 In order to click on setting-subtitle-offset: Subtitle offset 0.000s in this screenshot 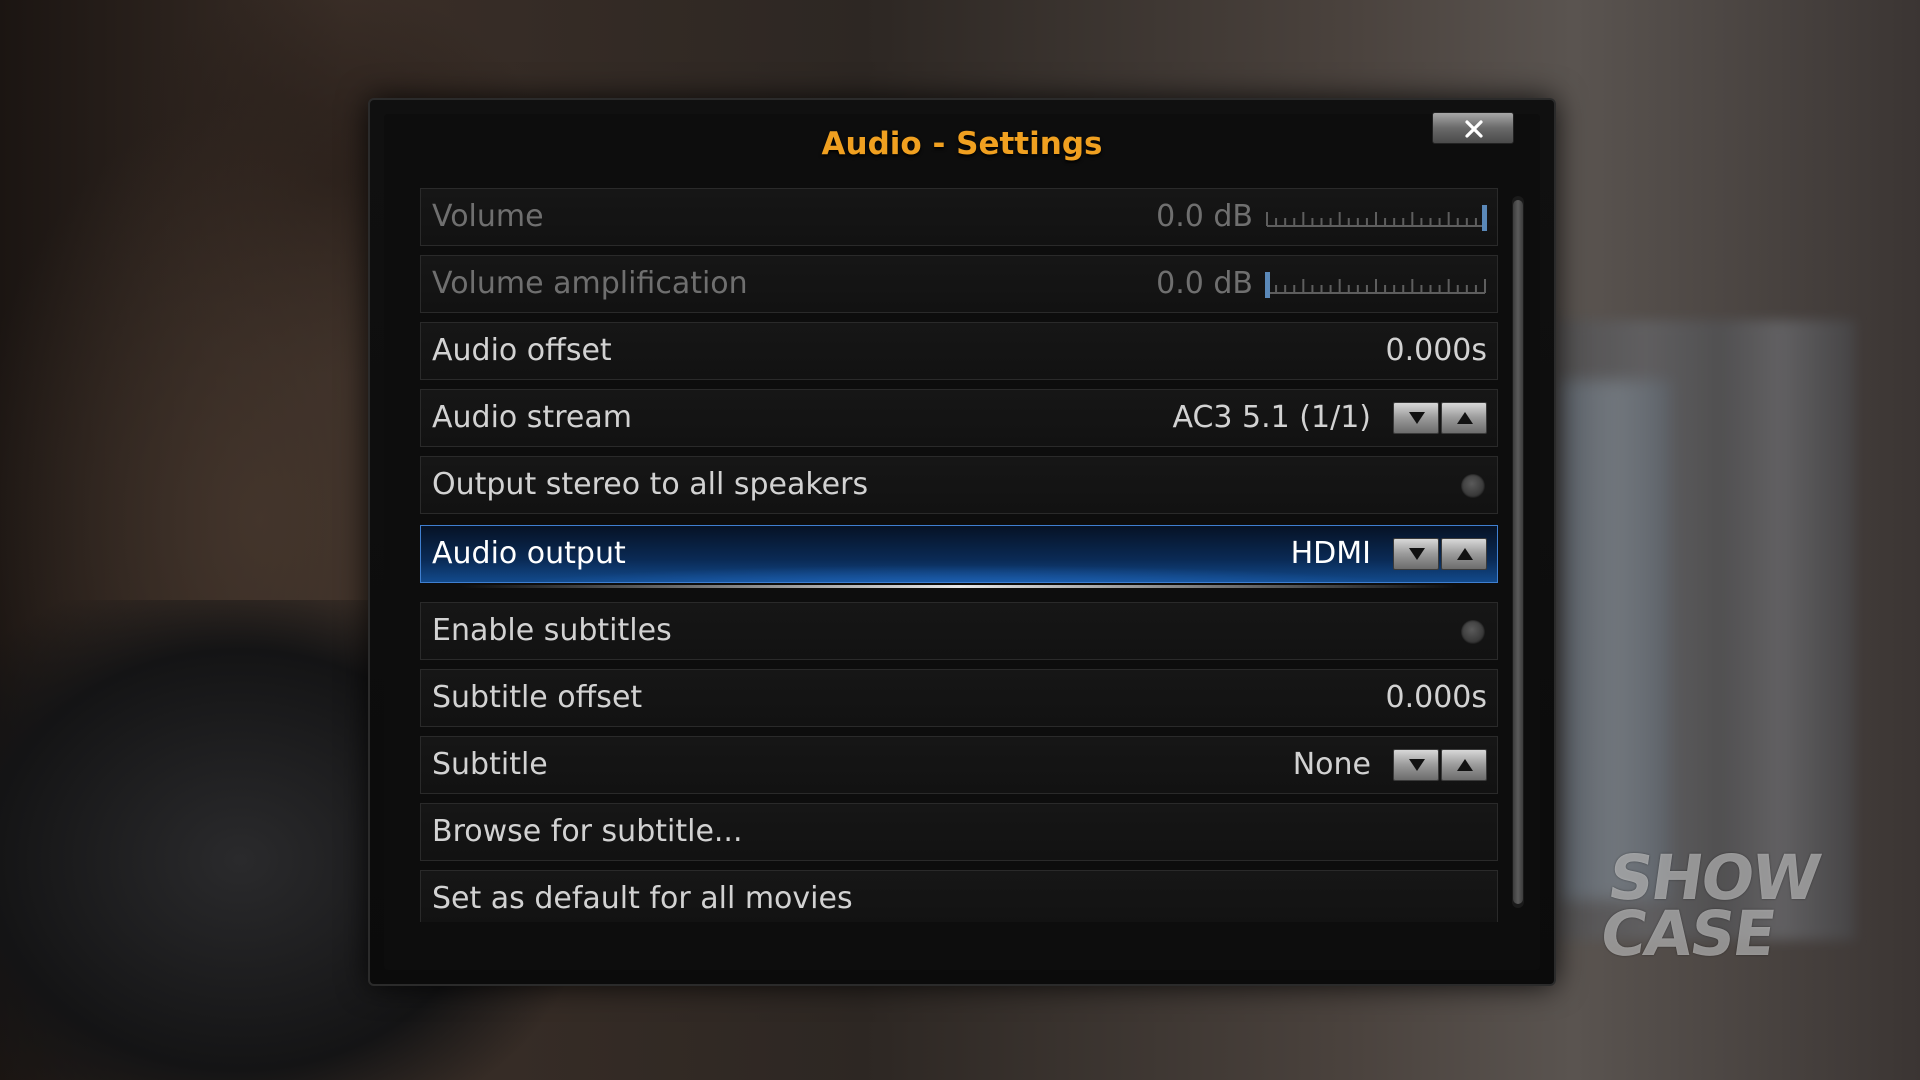, I will do `click(959, 698)`.